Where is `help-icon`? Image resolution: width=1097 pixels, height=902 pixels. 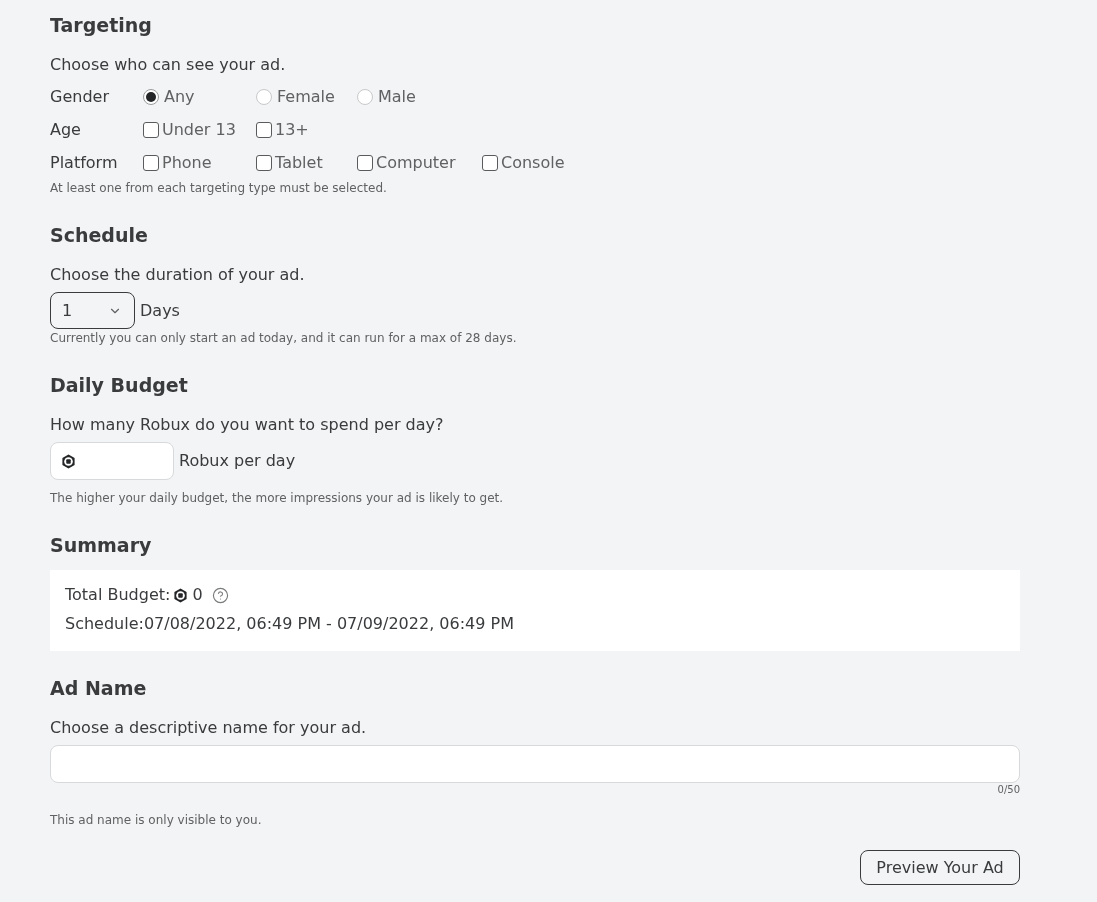 help-icon is located at coordinates (220, 595).